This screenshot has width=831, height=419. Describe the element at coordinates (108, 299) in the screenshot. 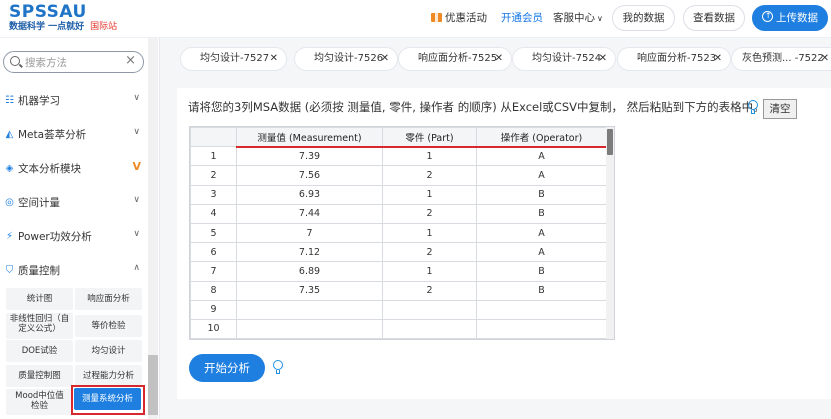

I see `sub-item-response-surface: 响应面分析` at that location.